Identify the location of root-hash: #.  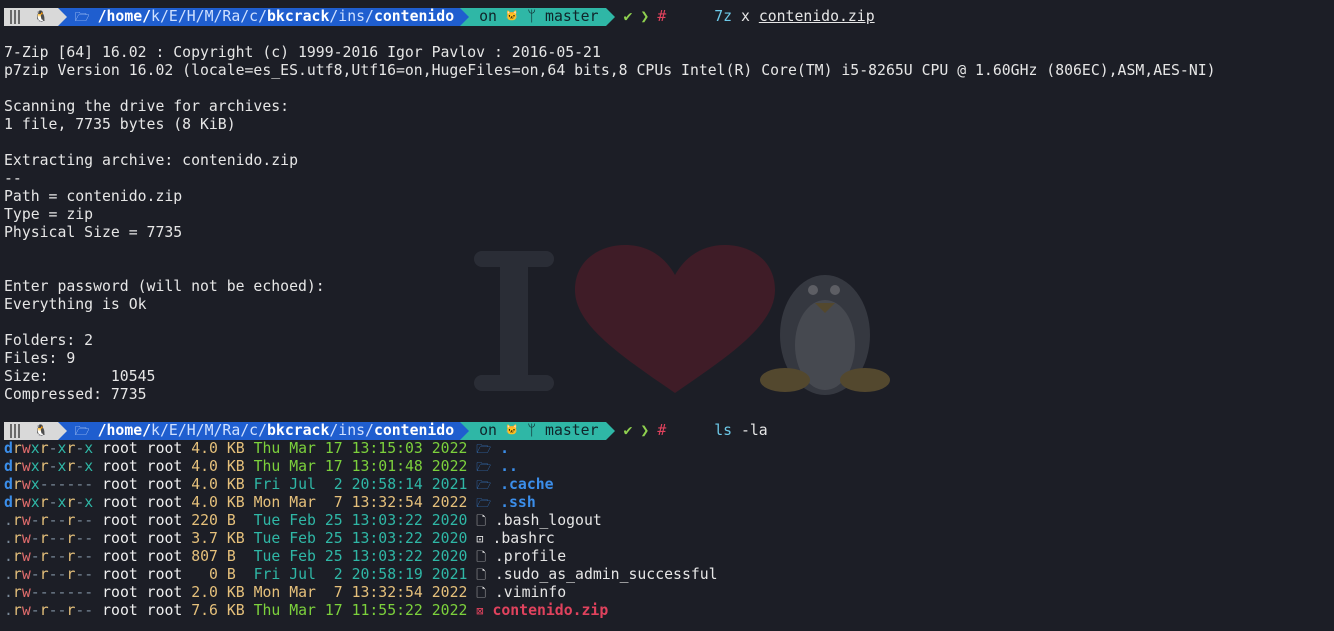
(662, 430).